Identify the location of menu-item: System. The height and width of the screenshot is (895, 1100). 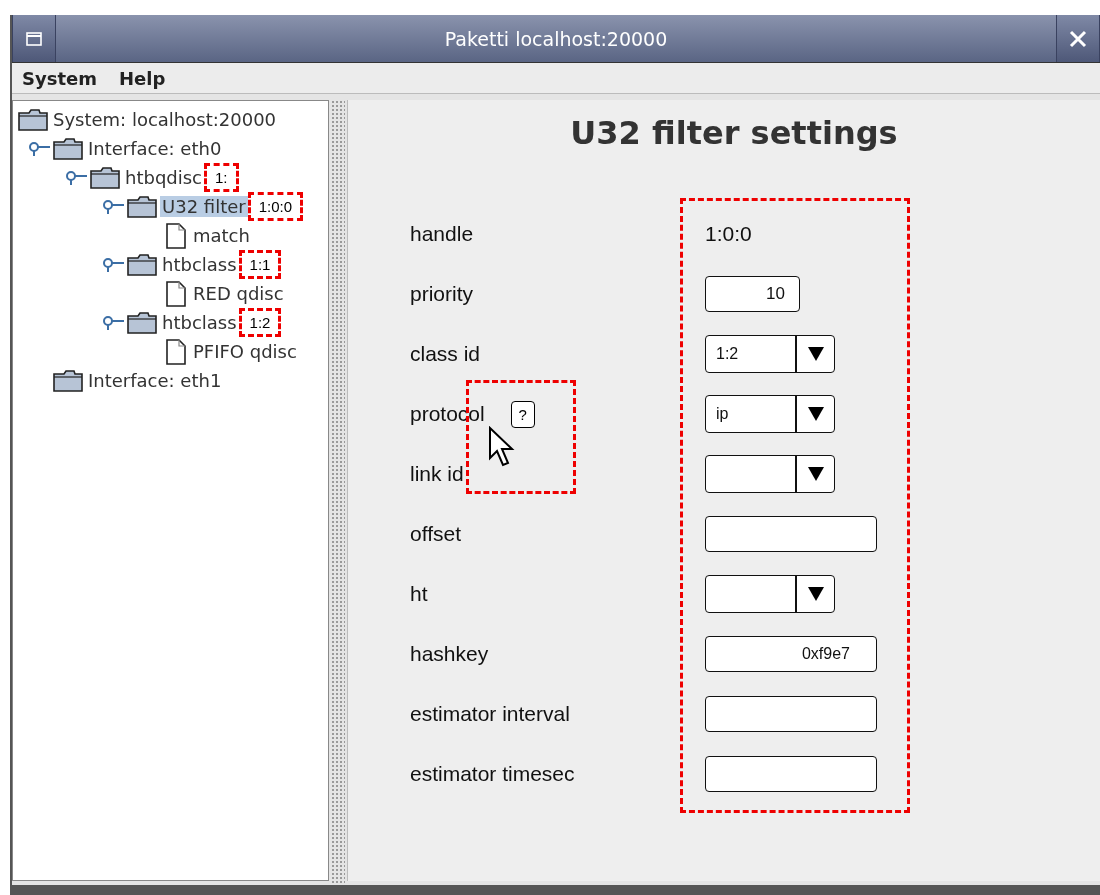
(59, 78).